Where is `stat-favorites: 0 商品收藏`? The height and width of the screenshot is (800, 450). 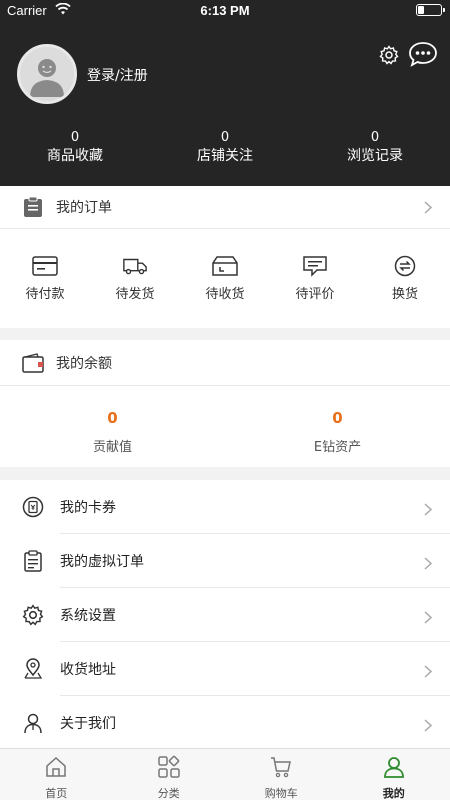 stat-favorites: 0 商品收藏 is located at coordinates (75, 150).